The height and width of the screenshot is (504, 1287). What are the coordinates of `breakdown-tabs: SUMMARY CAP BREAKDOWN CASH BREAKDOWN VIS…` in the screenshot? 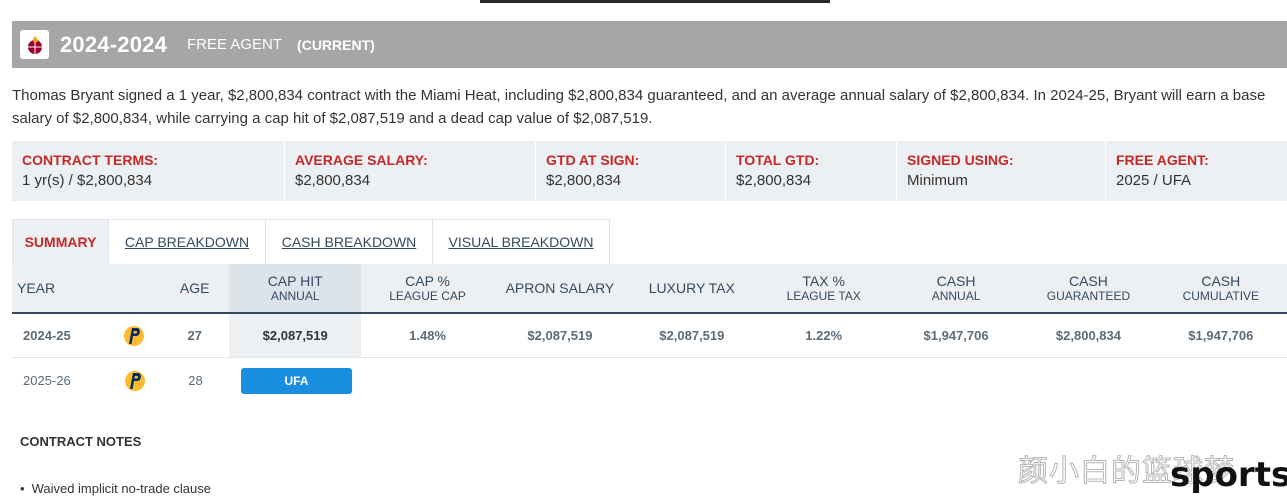 It's located at (311, 241).